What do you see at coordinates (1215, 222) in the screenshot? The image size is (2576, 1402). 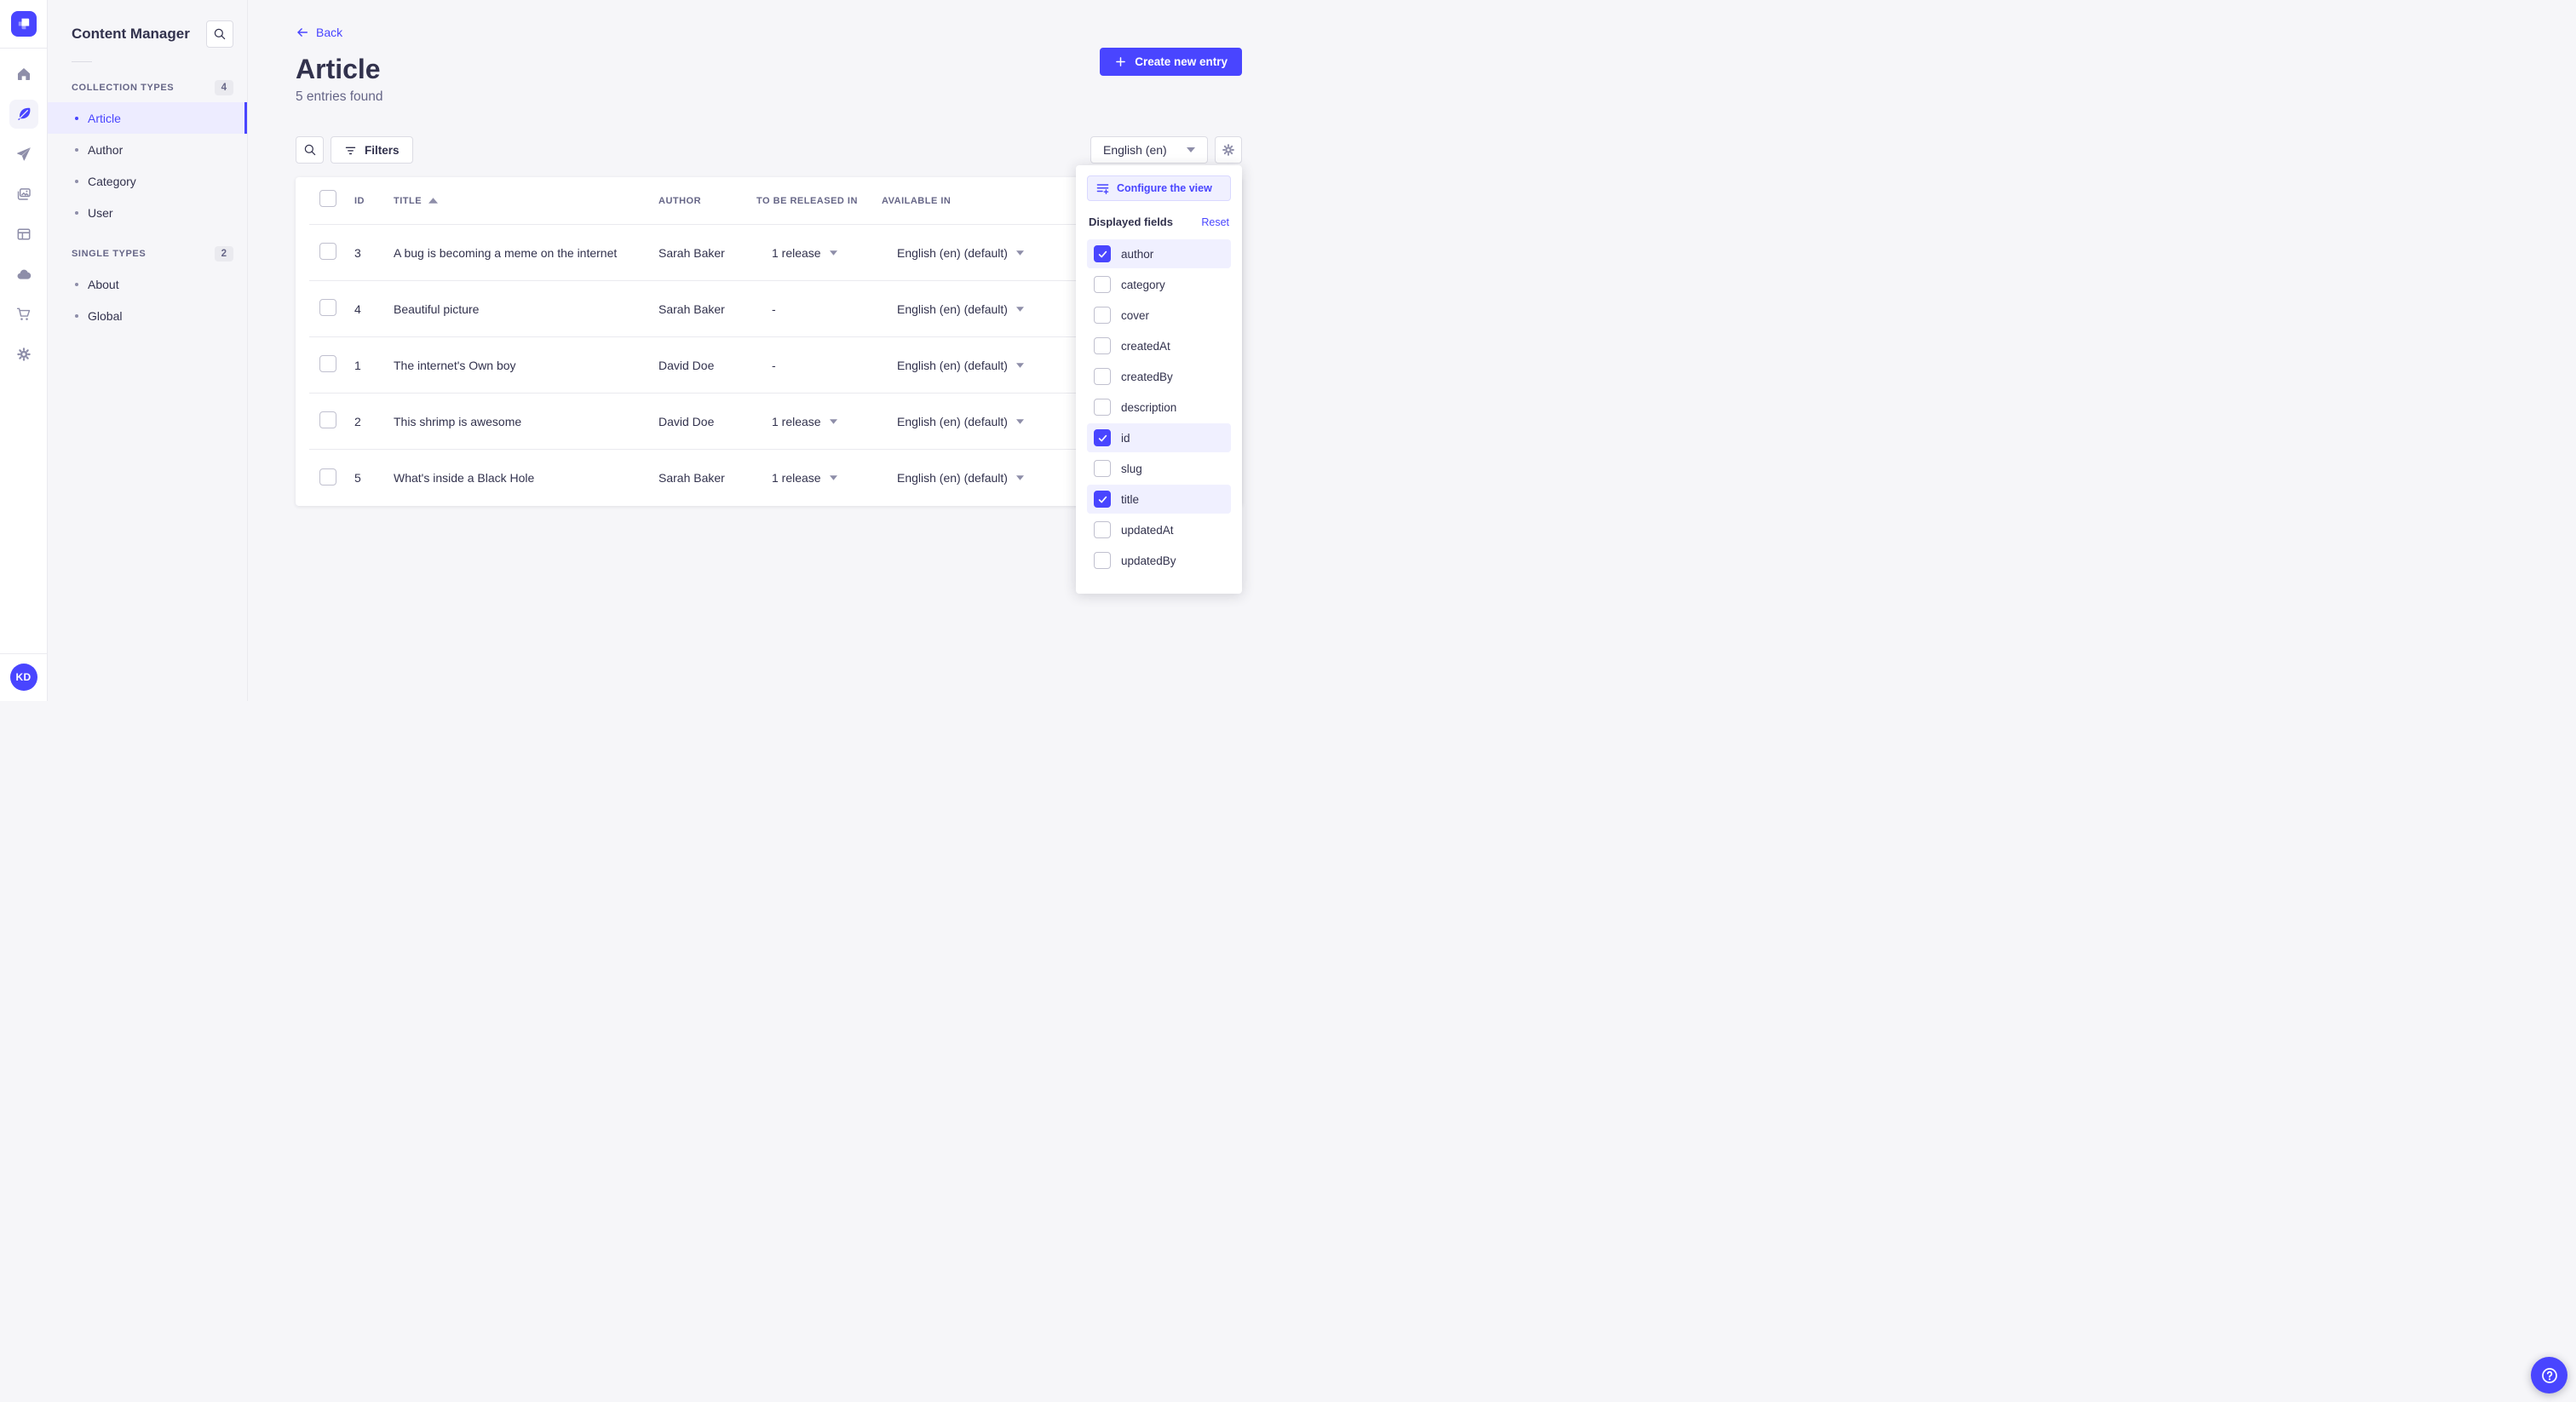 I see `reset-link: Reset` at bounding box center [1215, 222].